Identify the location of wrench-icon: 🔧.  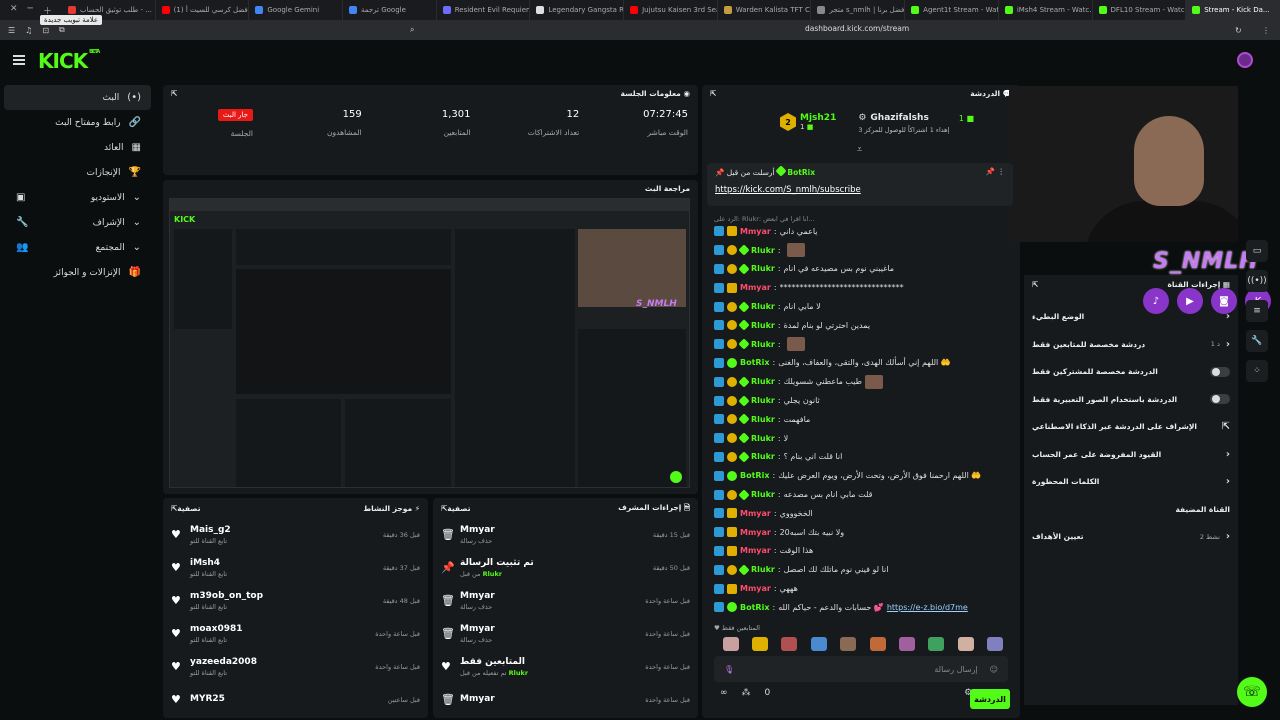
(1257, 341).